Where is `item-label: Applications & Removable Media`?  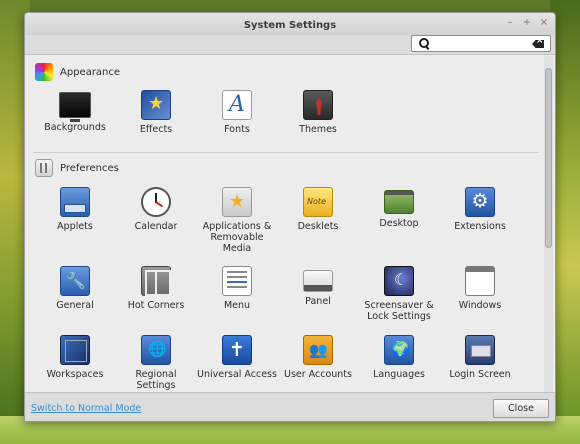
item-label: Applications & Removable Media is located at coordinates (237, 237).